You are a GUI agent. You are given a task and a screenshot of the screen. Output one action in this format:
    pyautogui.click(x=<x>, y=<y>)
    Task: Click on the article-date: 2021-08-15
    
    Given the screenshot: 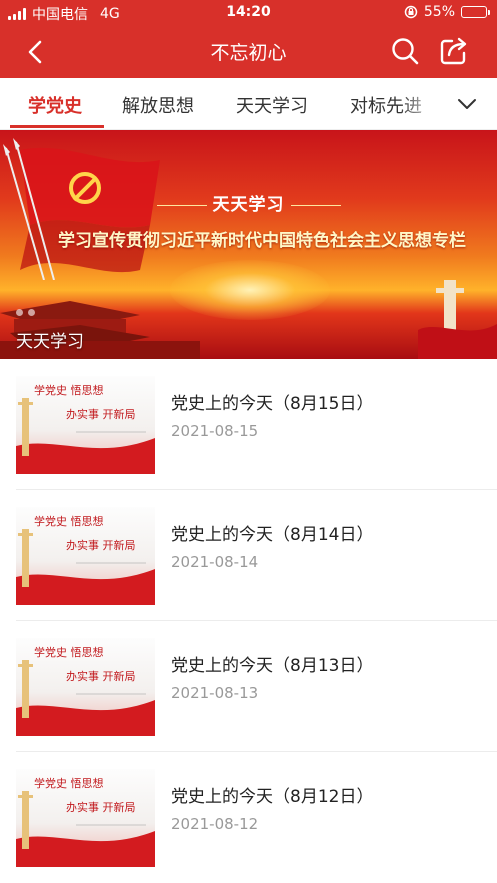 What is the action you would take?
    pyautogui.click(x=215, y=431)
    